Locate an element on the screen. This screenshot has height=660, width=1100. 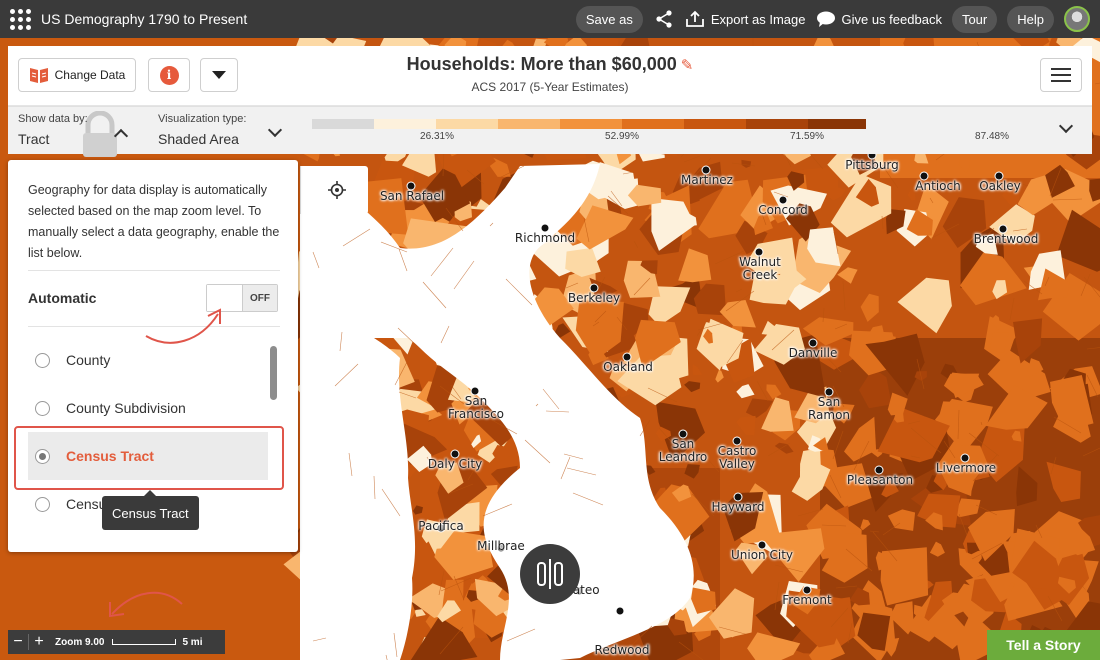
export-image-button: Export as Image is located at coordinates (745, 19).